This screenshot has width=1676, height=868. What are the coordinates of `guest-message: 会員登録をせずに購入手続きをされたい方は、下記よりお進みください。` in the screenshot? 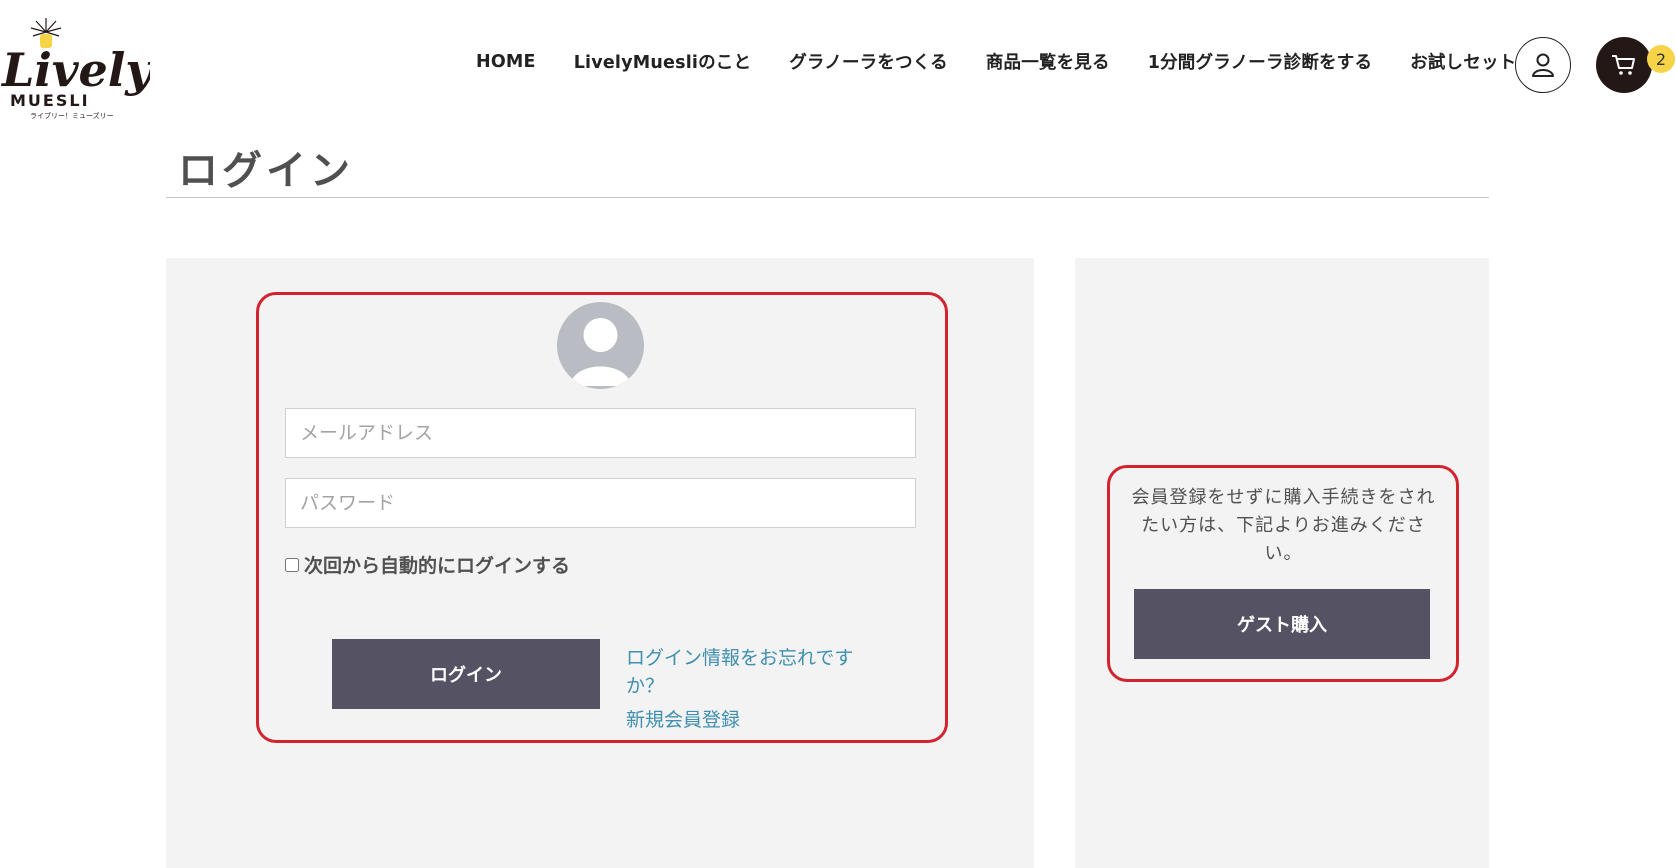 It's located at (1283, 525).